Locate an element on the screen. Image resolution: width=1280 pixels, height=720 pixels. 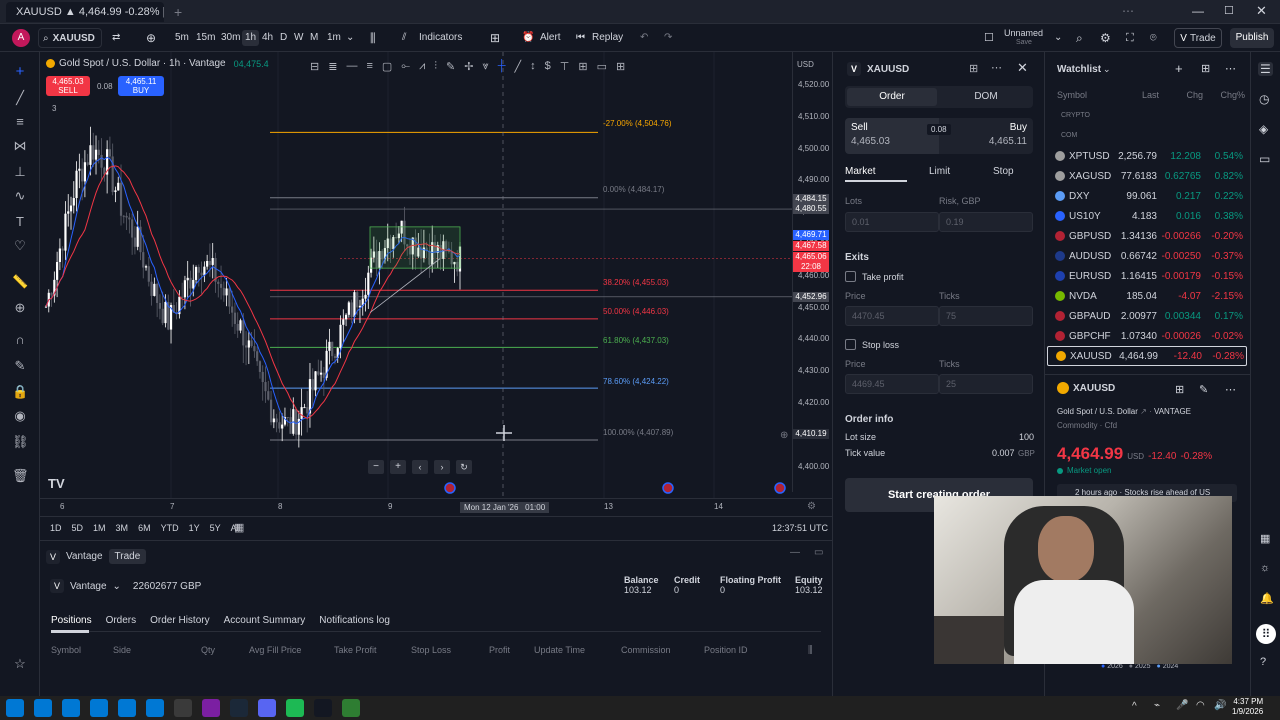
table-column-header: Position ID is located at coordinates (726, 650).